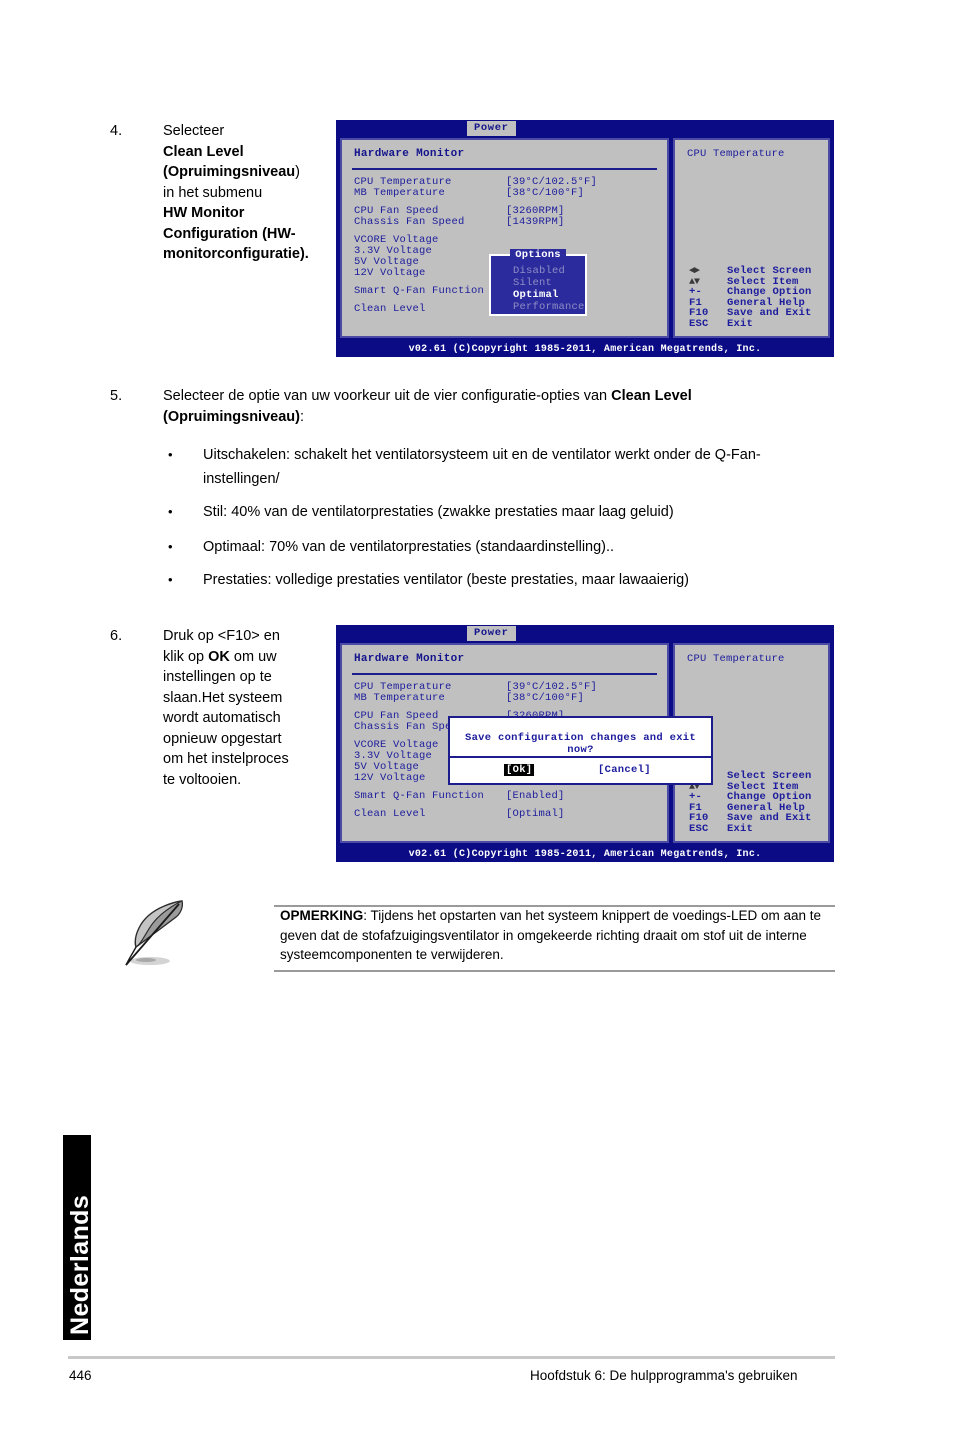 Image resolution: width=954 pixels, height=1438 pixels. I want to click on options-popup: Options Disabled Silent Optimal Performance, so click(538, 282).